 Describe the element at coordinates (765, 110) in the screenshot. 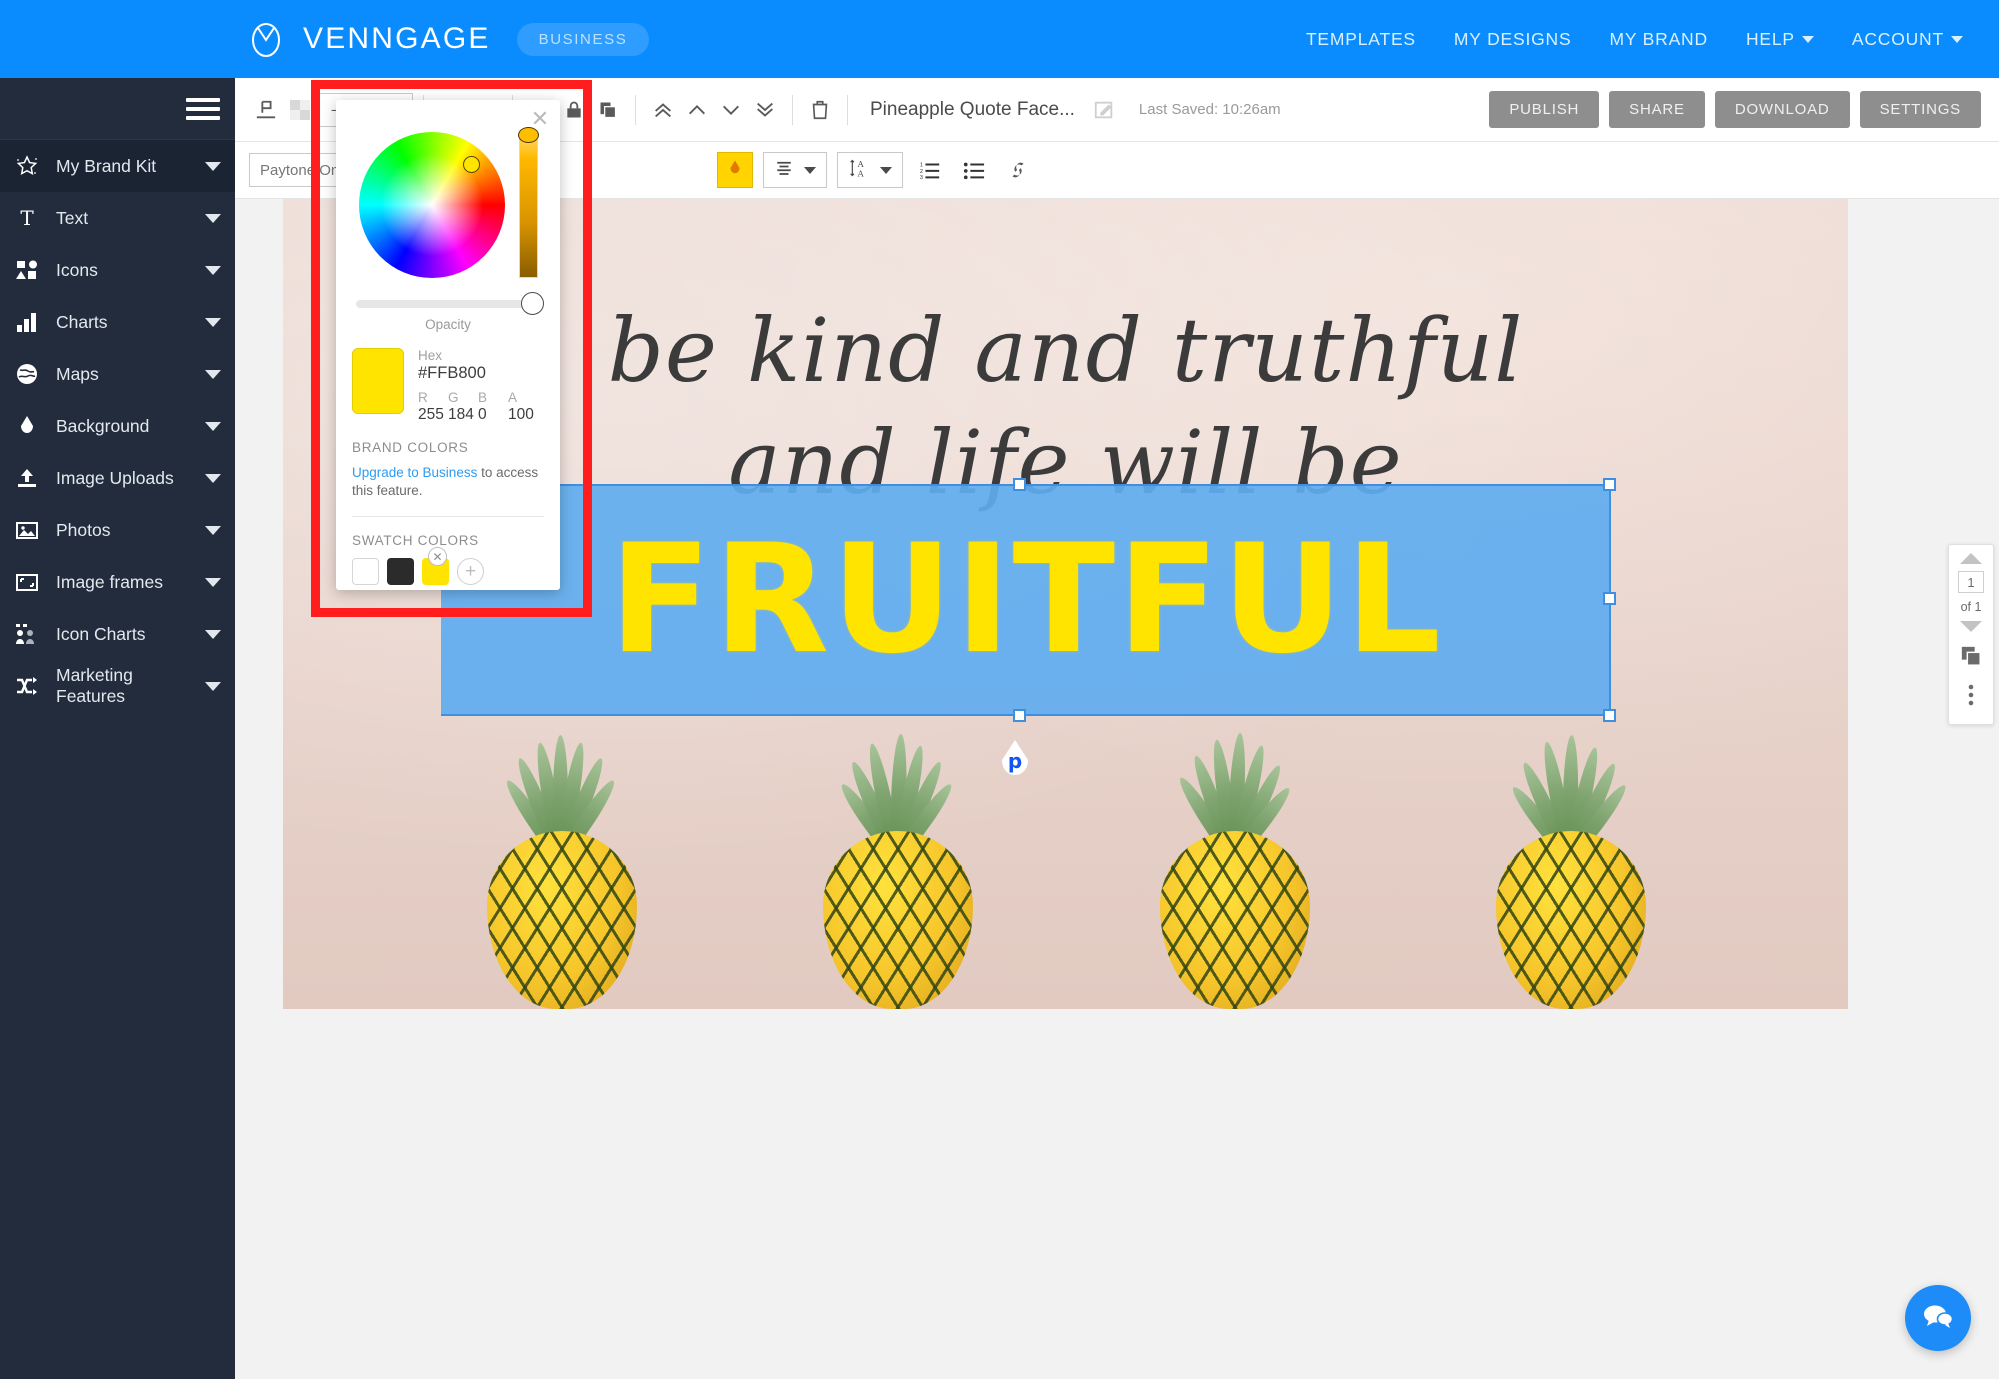

I see `chevron-down-double-icon` at that location.